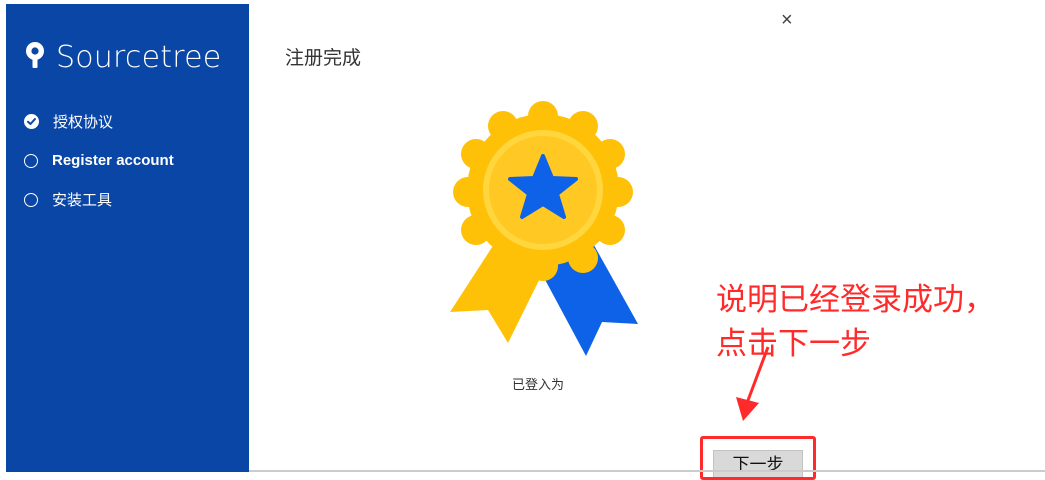  I want to click on sourcetree-logo-icon, so click(35, 57).